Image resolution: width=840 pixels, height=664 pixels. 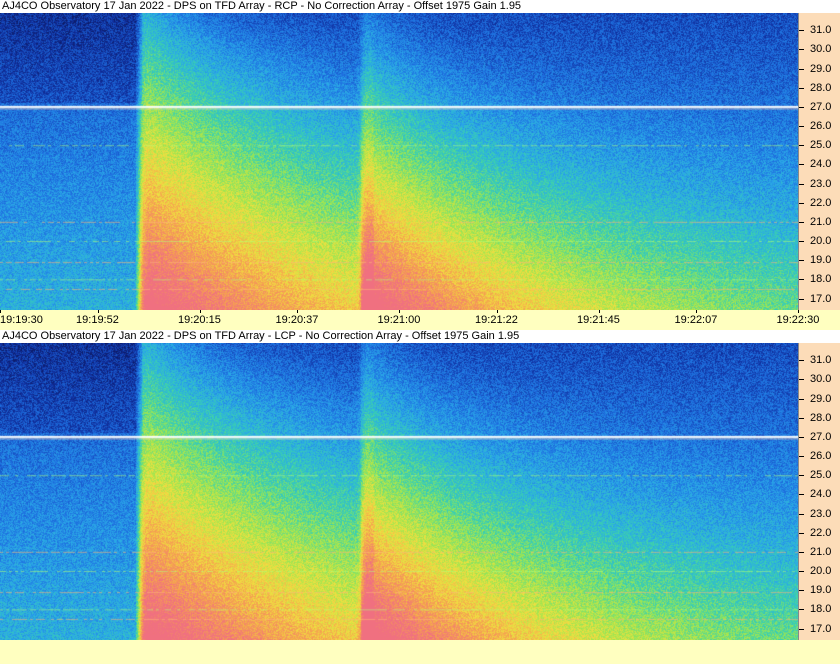 What do you see at coordinates (598, 320) in the screenshot?
I see `x-tick-label: 19:21:45` at bounding box center [598, 320].